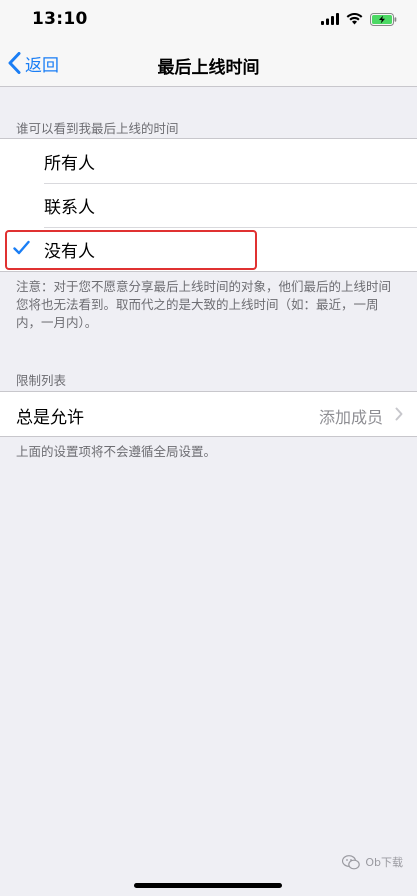 The width and height of the screenshot is (417, 896). Describe the element at coordinates (330, 19) in the screenshot. I see `signal-icon` at that location.